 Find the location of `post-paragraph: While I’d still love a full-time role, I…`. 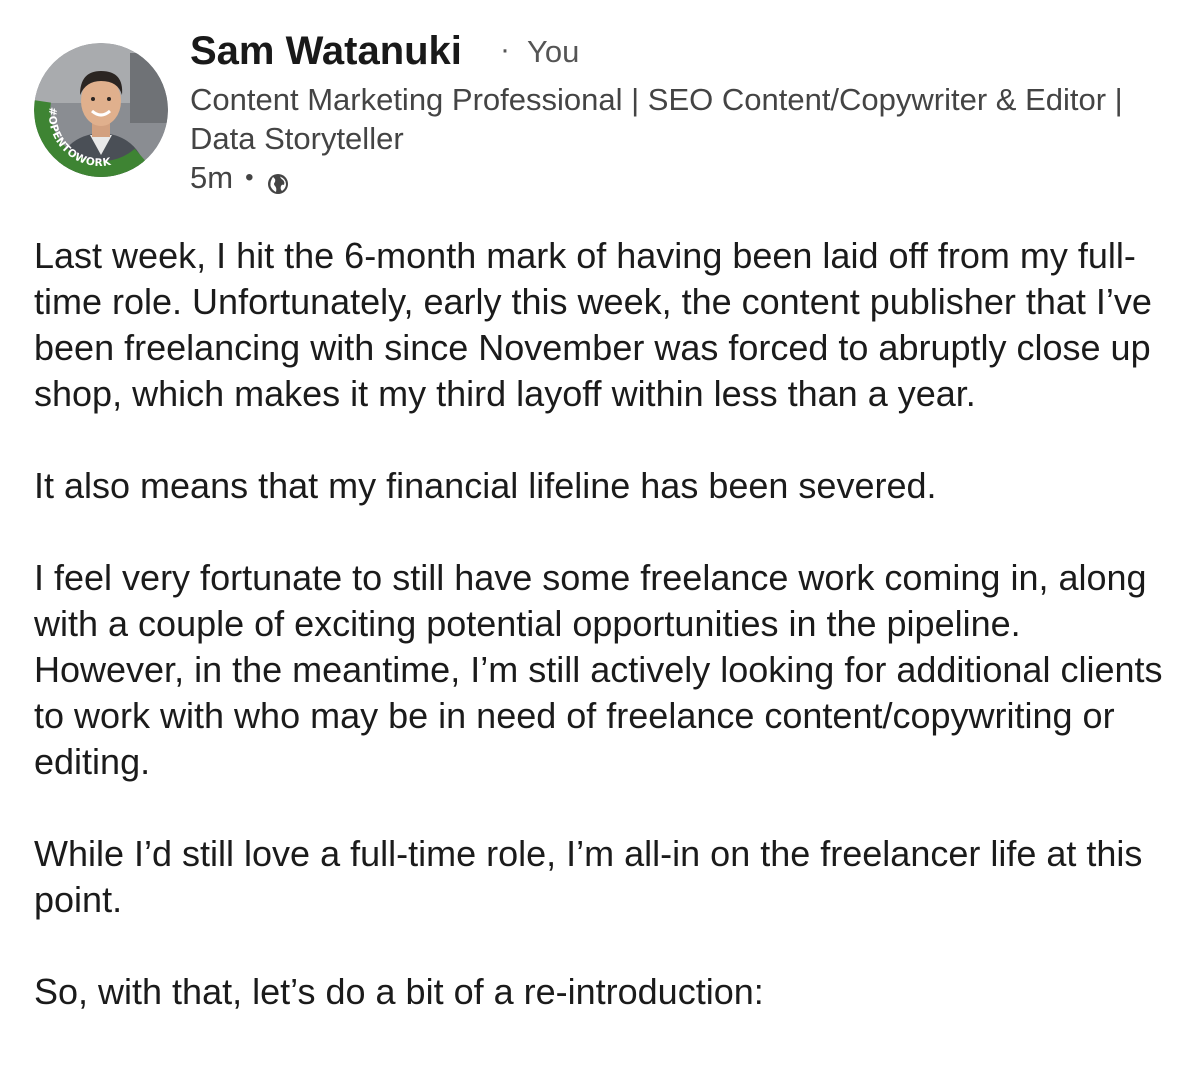

post-paragraph: While I’d still love a full-time role, I… is located at coordinates (588, 876).